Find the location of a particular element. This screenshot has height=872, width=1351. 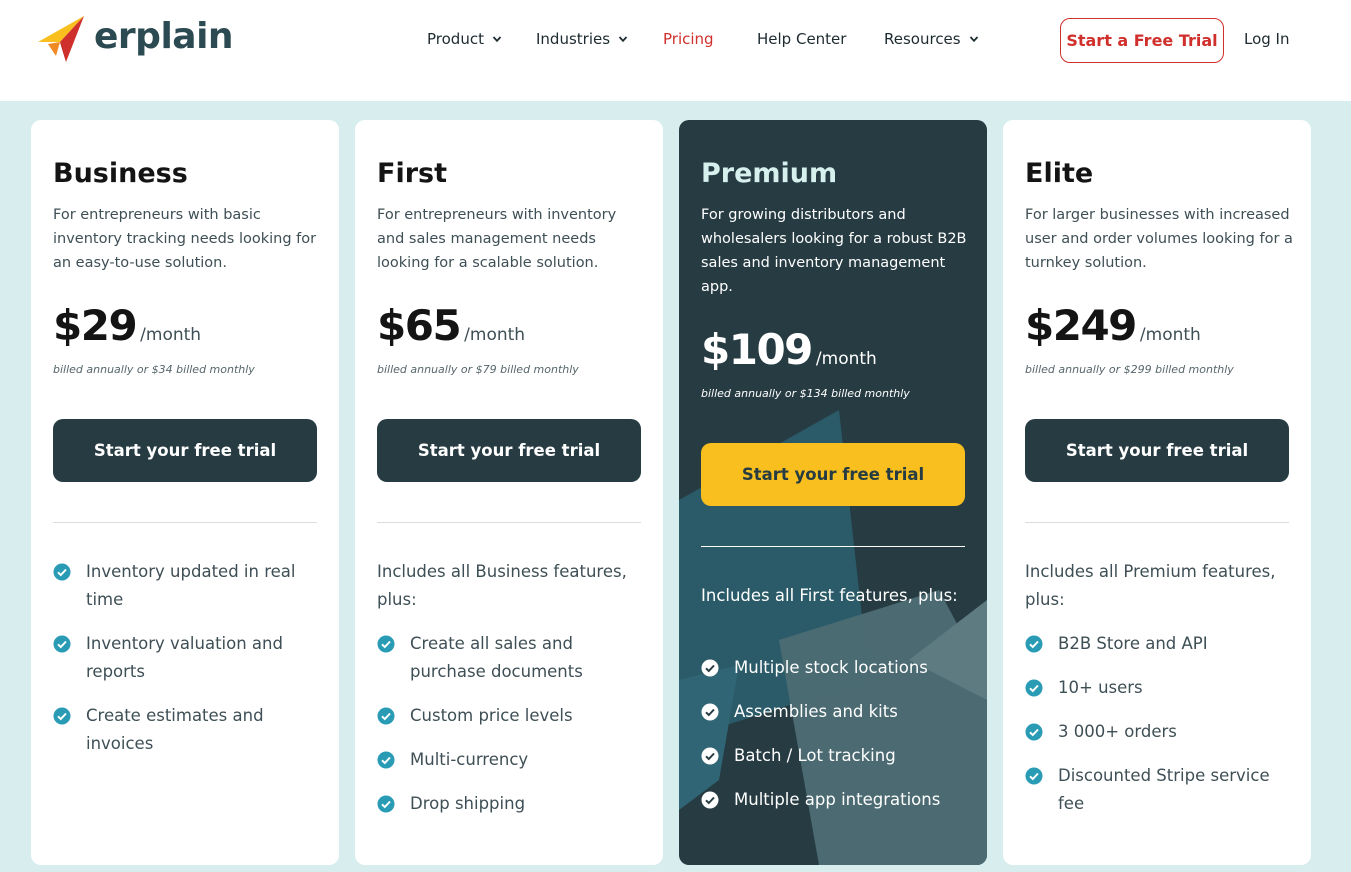

billing-note: billed annually or $79 billed monthly is located at coordinates (478, 369).